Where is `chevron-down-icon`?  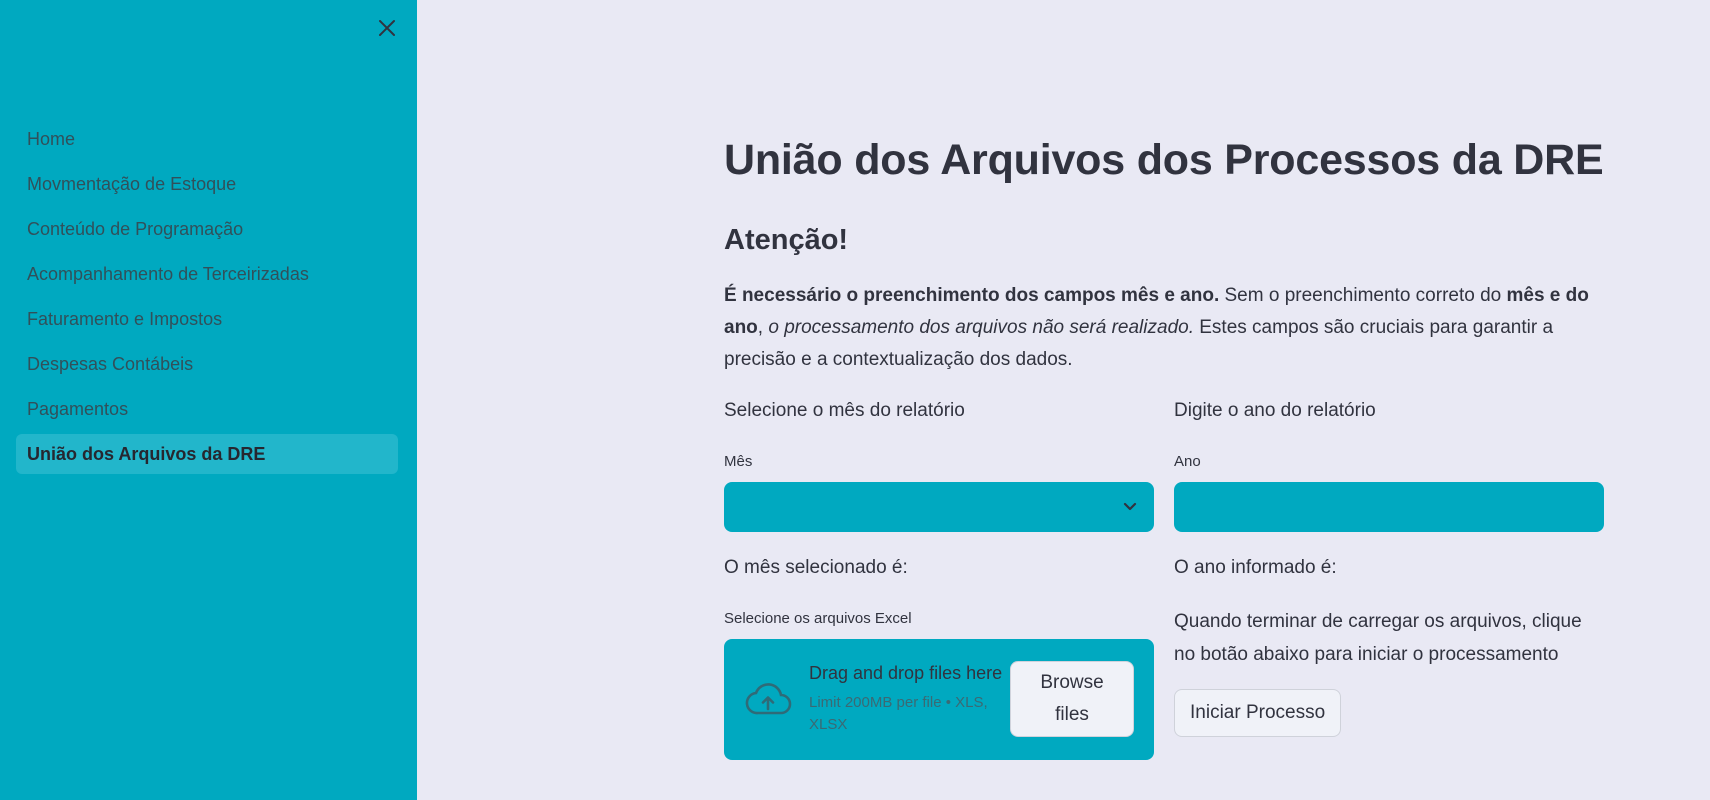 chevron-down-icon is located at coordinates (1130, 506).